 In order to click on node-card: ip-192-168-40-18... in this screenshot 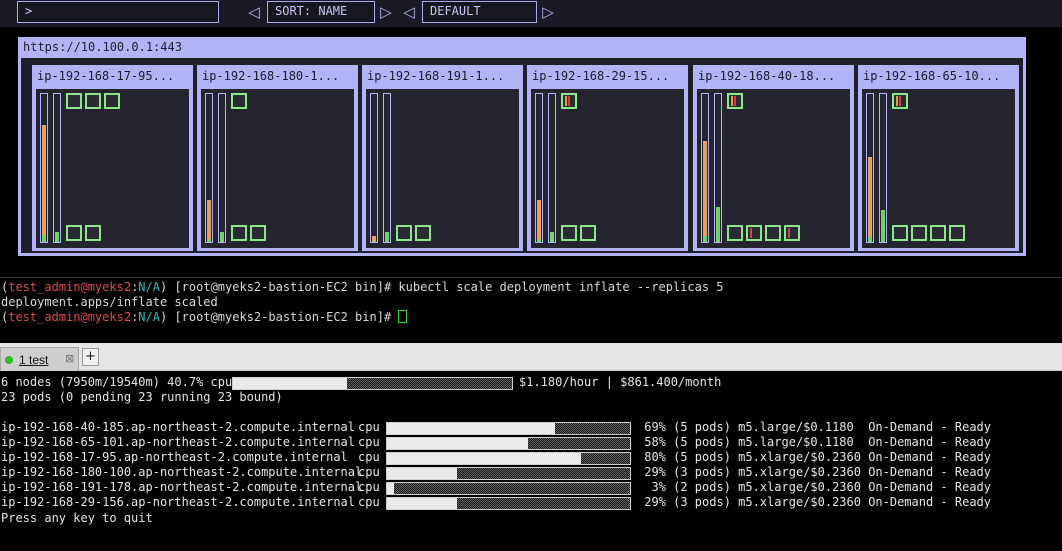, I will do `click(773, 158)`.